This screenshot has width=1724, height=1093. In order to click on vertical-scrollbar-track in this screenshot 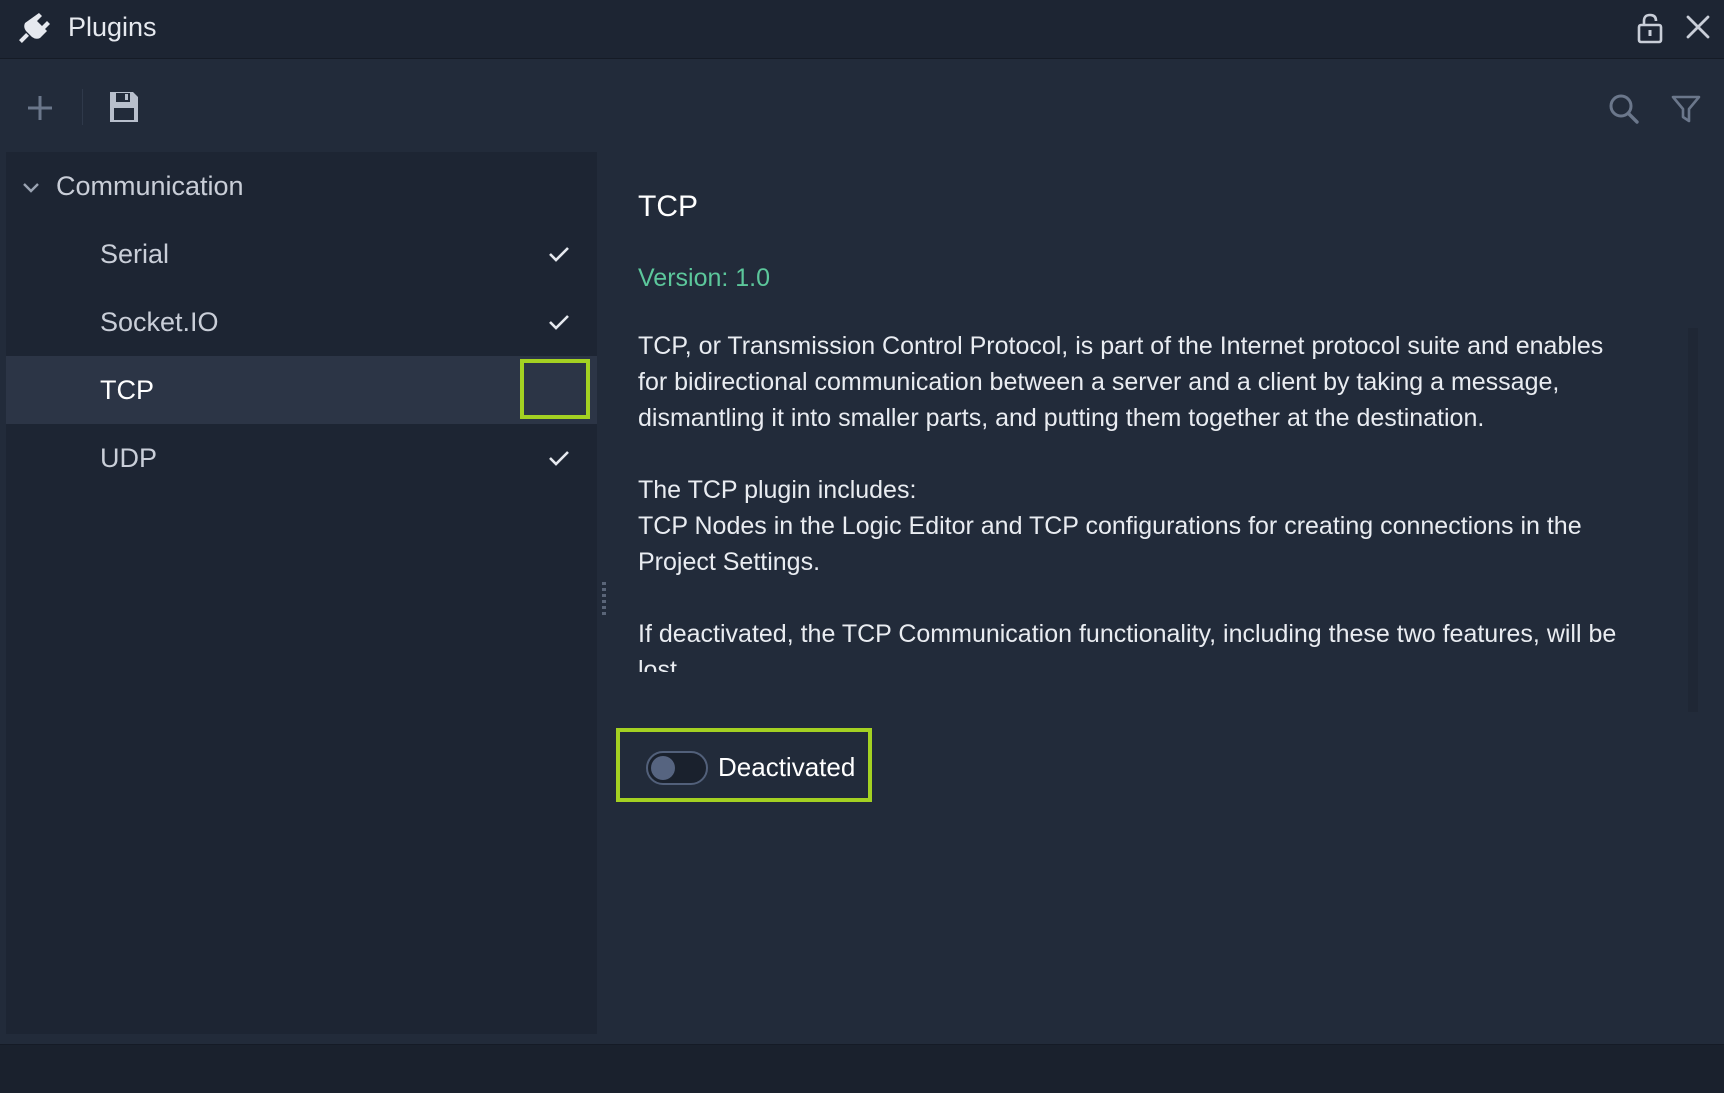, I will do `click(1693, 520)`.